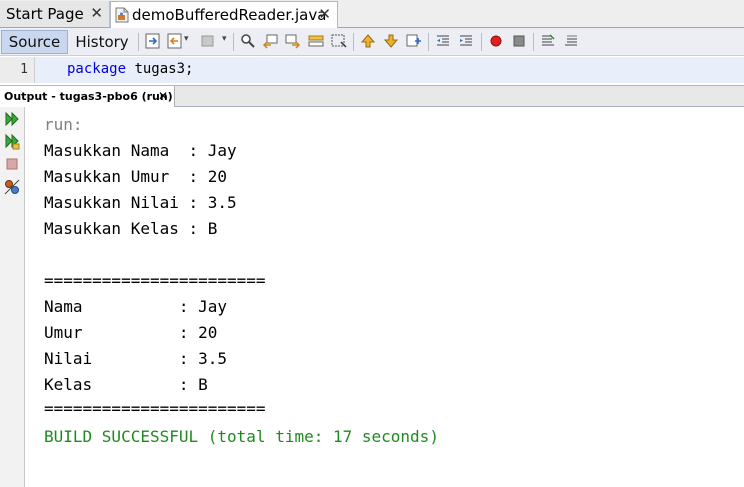 The height and width of the screenshot is (487, 744). Describe the element at coordinates (414, 41) in the screenshot. I see `toggle-bookmark-icon` at that location.